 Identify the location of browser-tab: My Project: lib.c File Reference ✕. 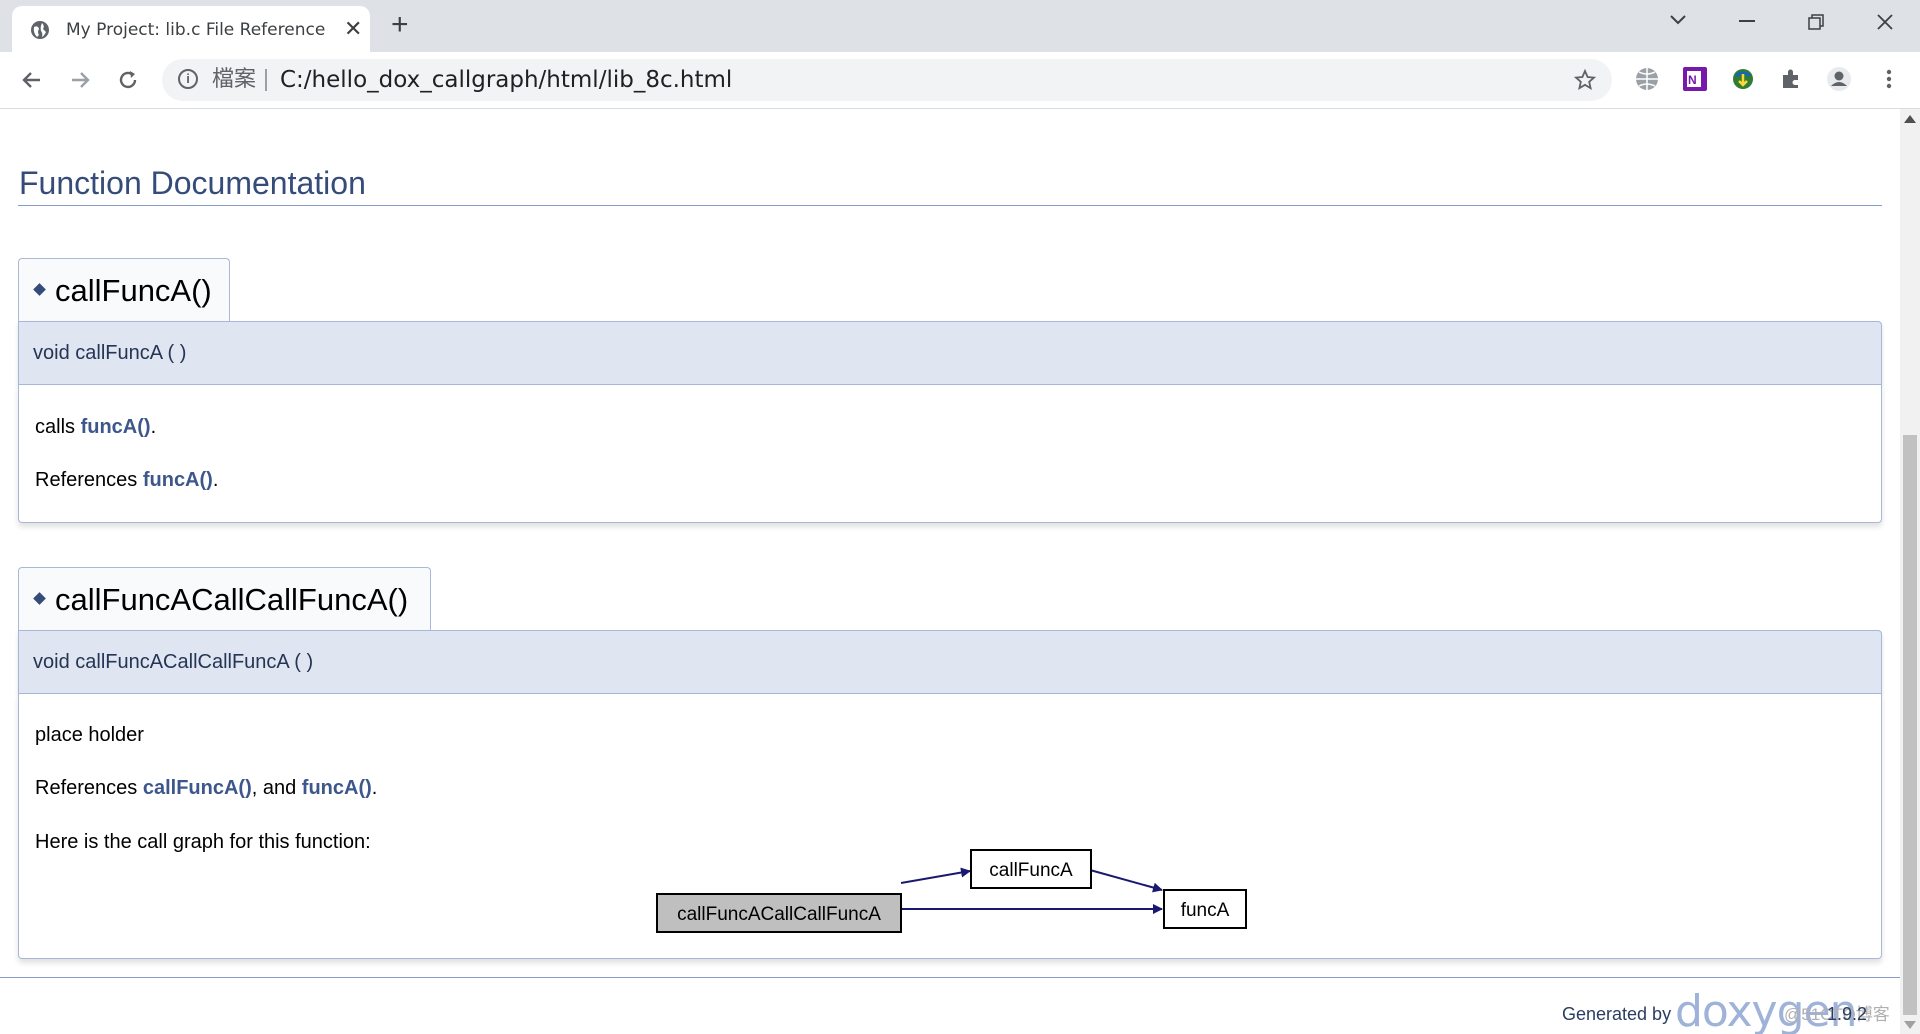
(191, 29).